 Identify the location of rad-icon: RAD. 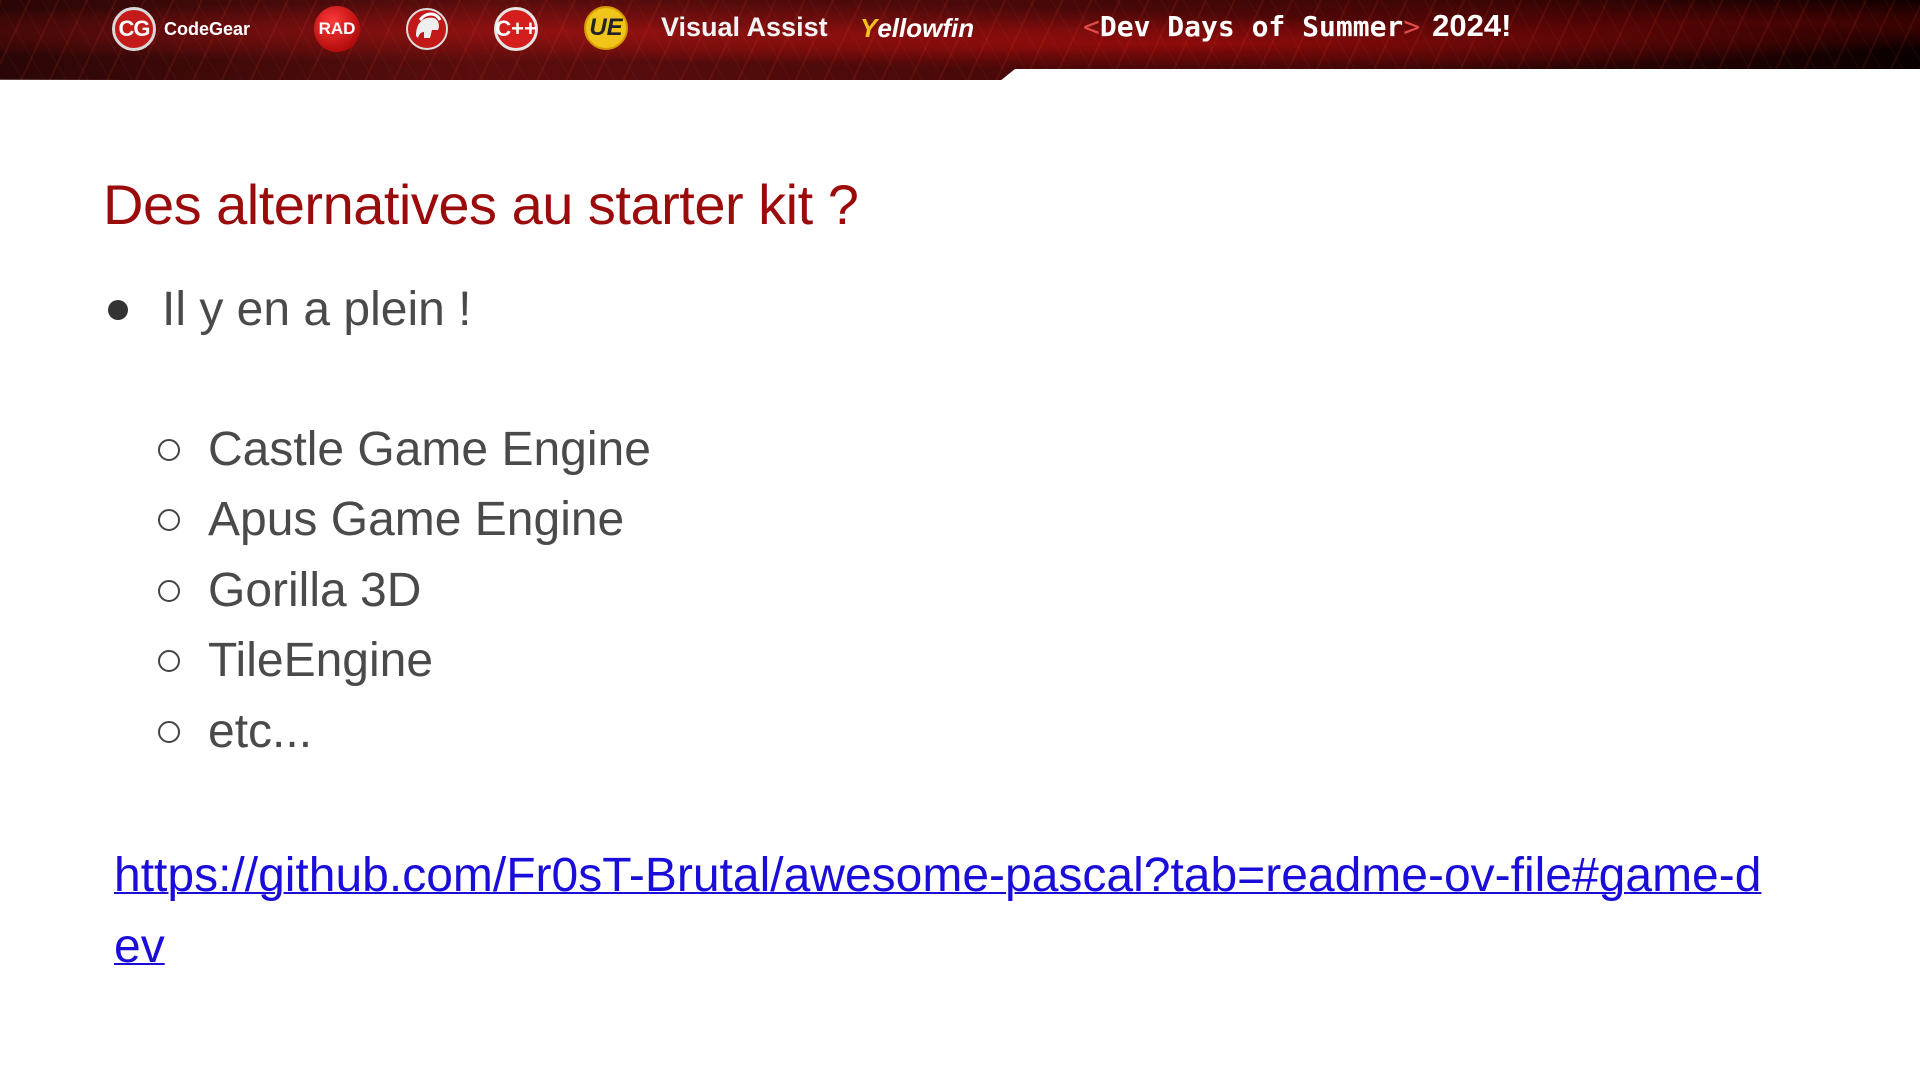
(337, 29).